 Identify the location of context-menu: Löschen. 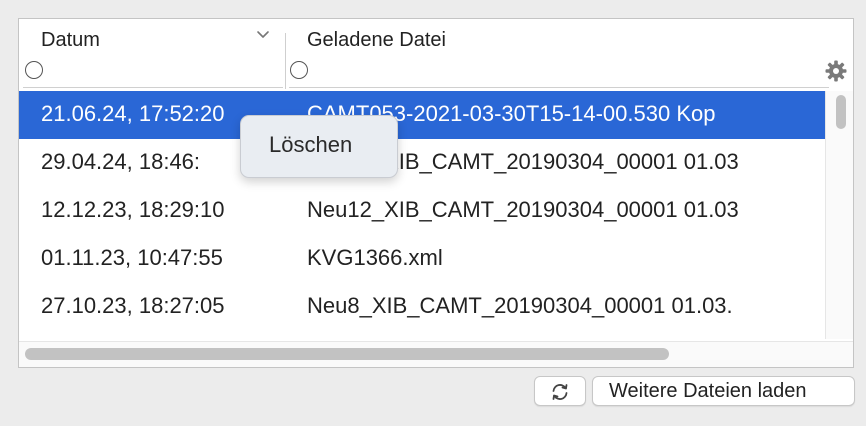
(319, 146).